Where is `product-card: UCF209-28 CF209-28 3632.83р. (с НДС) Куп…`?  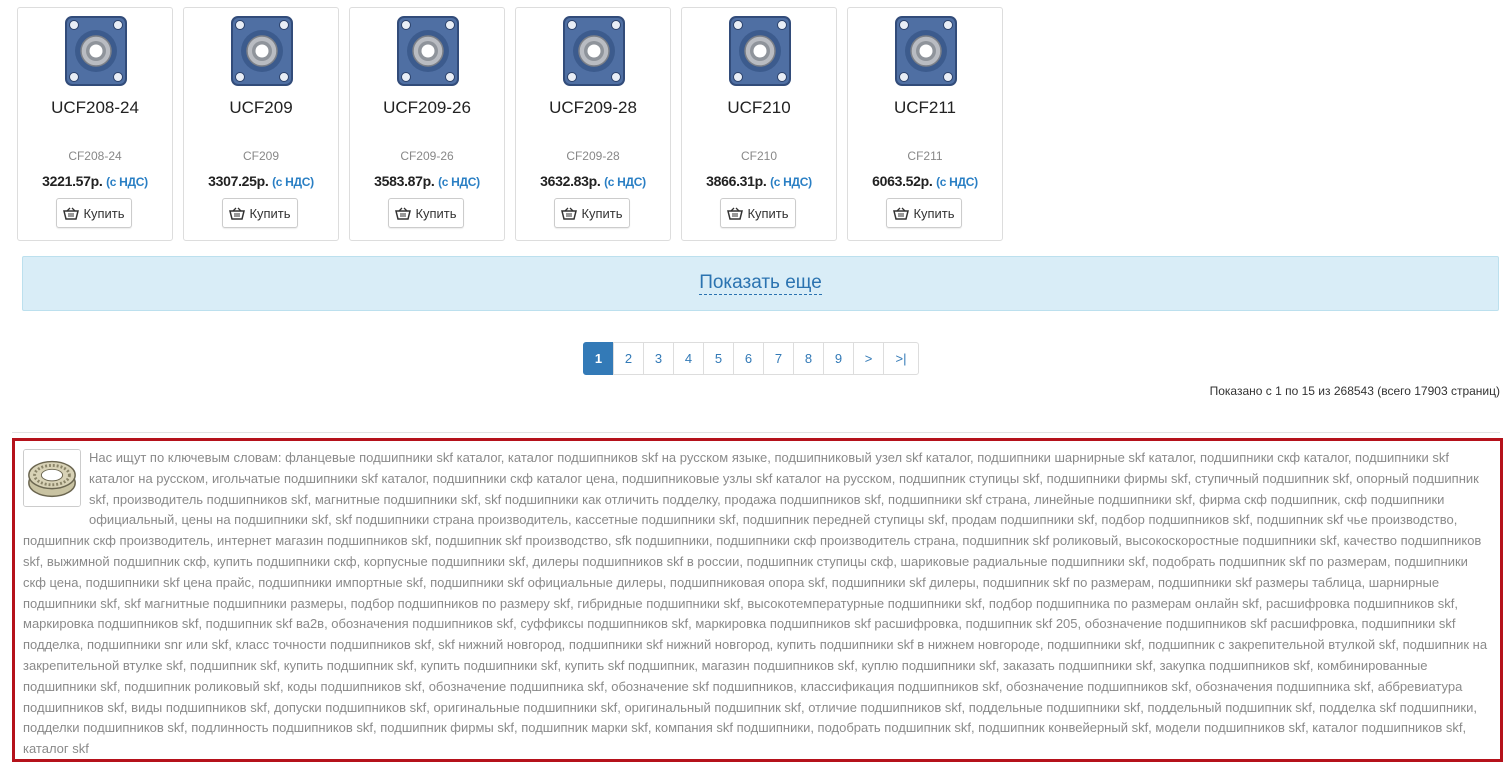 product-card: UCF209-28 CF209-28 3632.83р. (с НДС) Куп… is located at coordinates (593, 124).